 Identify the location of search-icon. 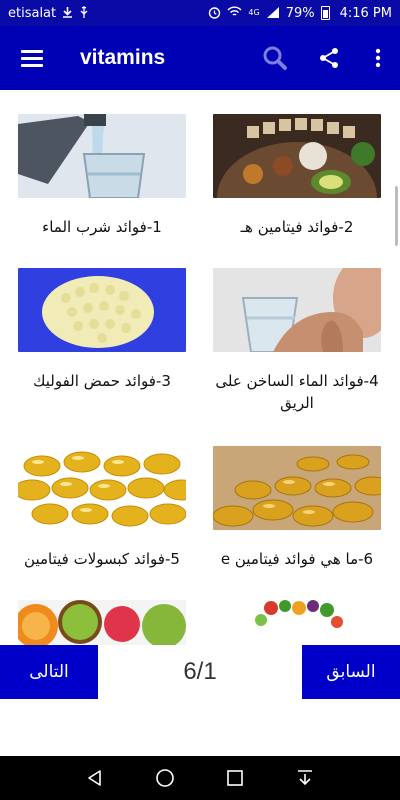
(275, 58).